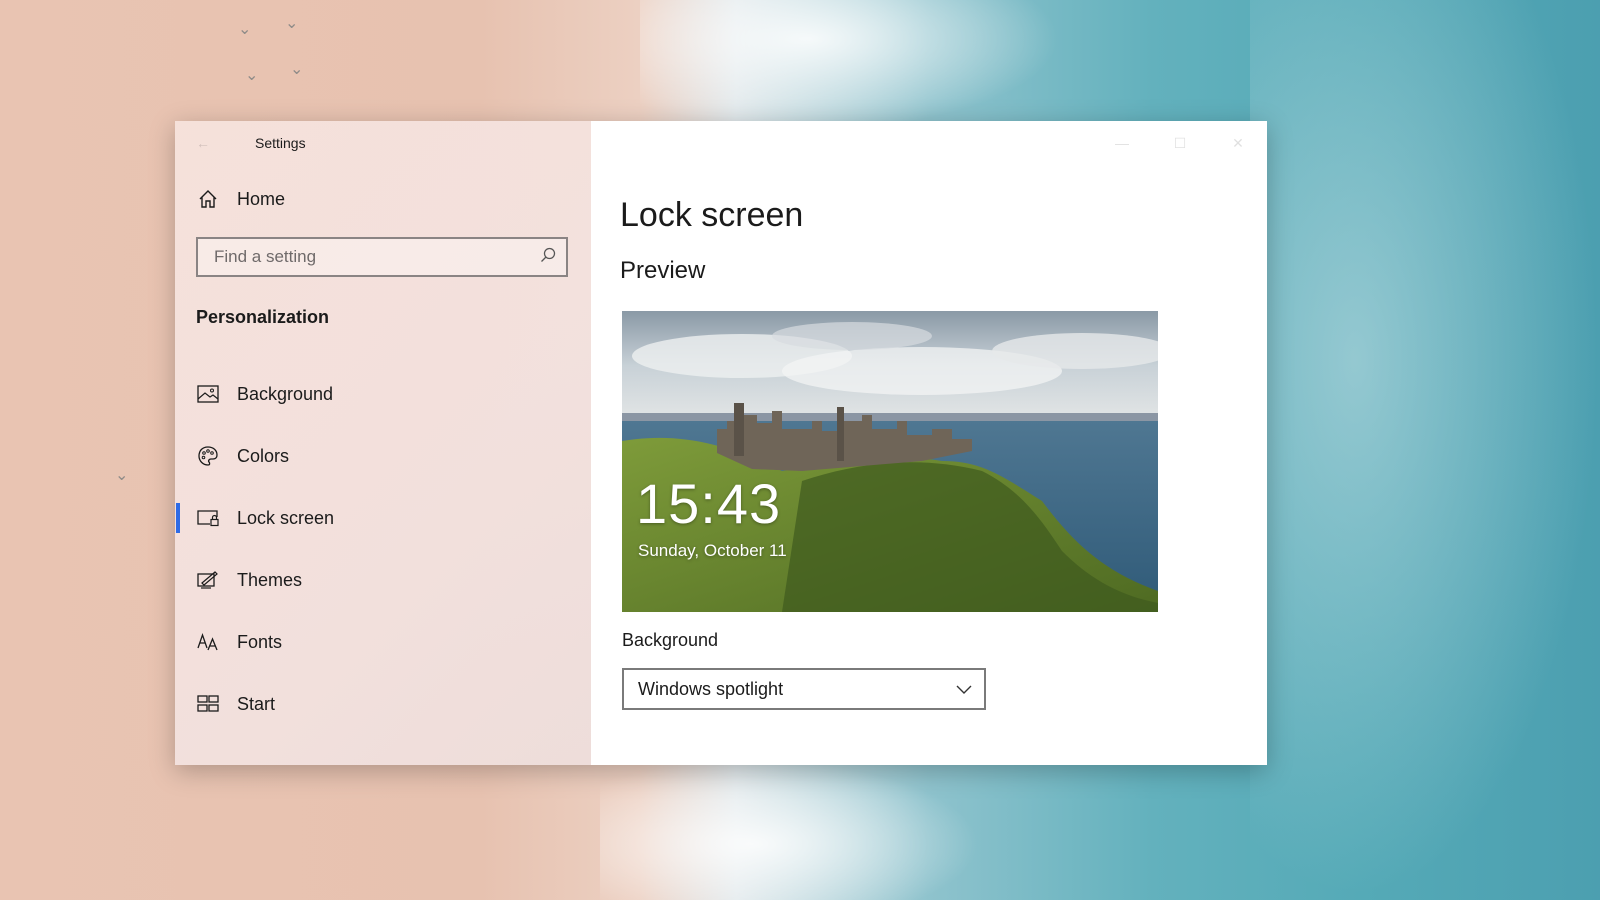 The image size is (1600, 900). What do you see at coordinates (804, 689) in the screenshot?
I see `background-select: Windows spotlight` at bounding box center [804, 689].